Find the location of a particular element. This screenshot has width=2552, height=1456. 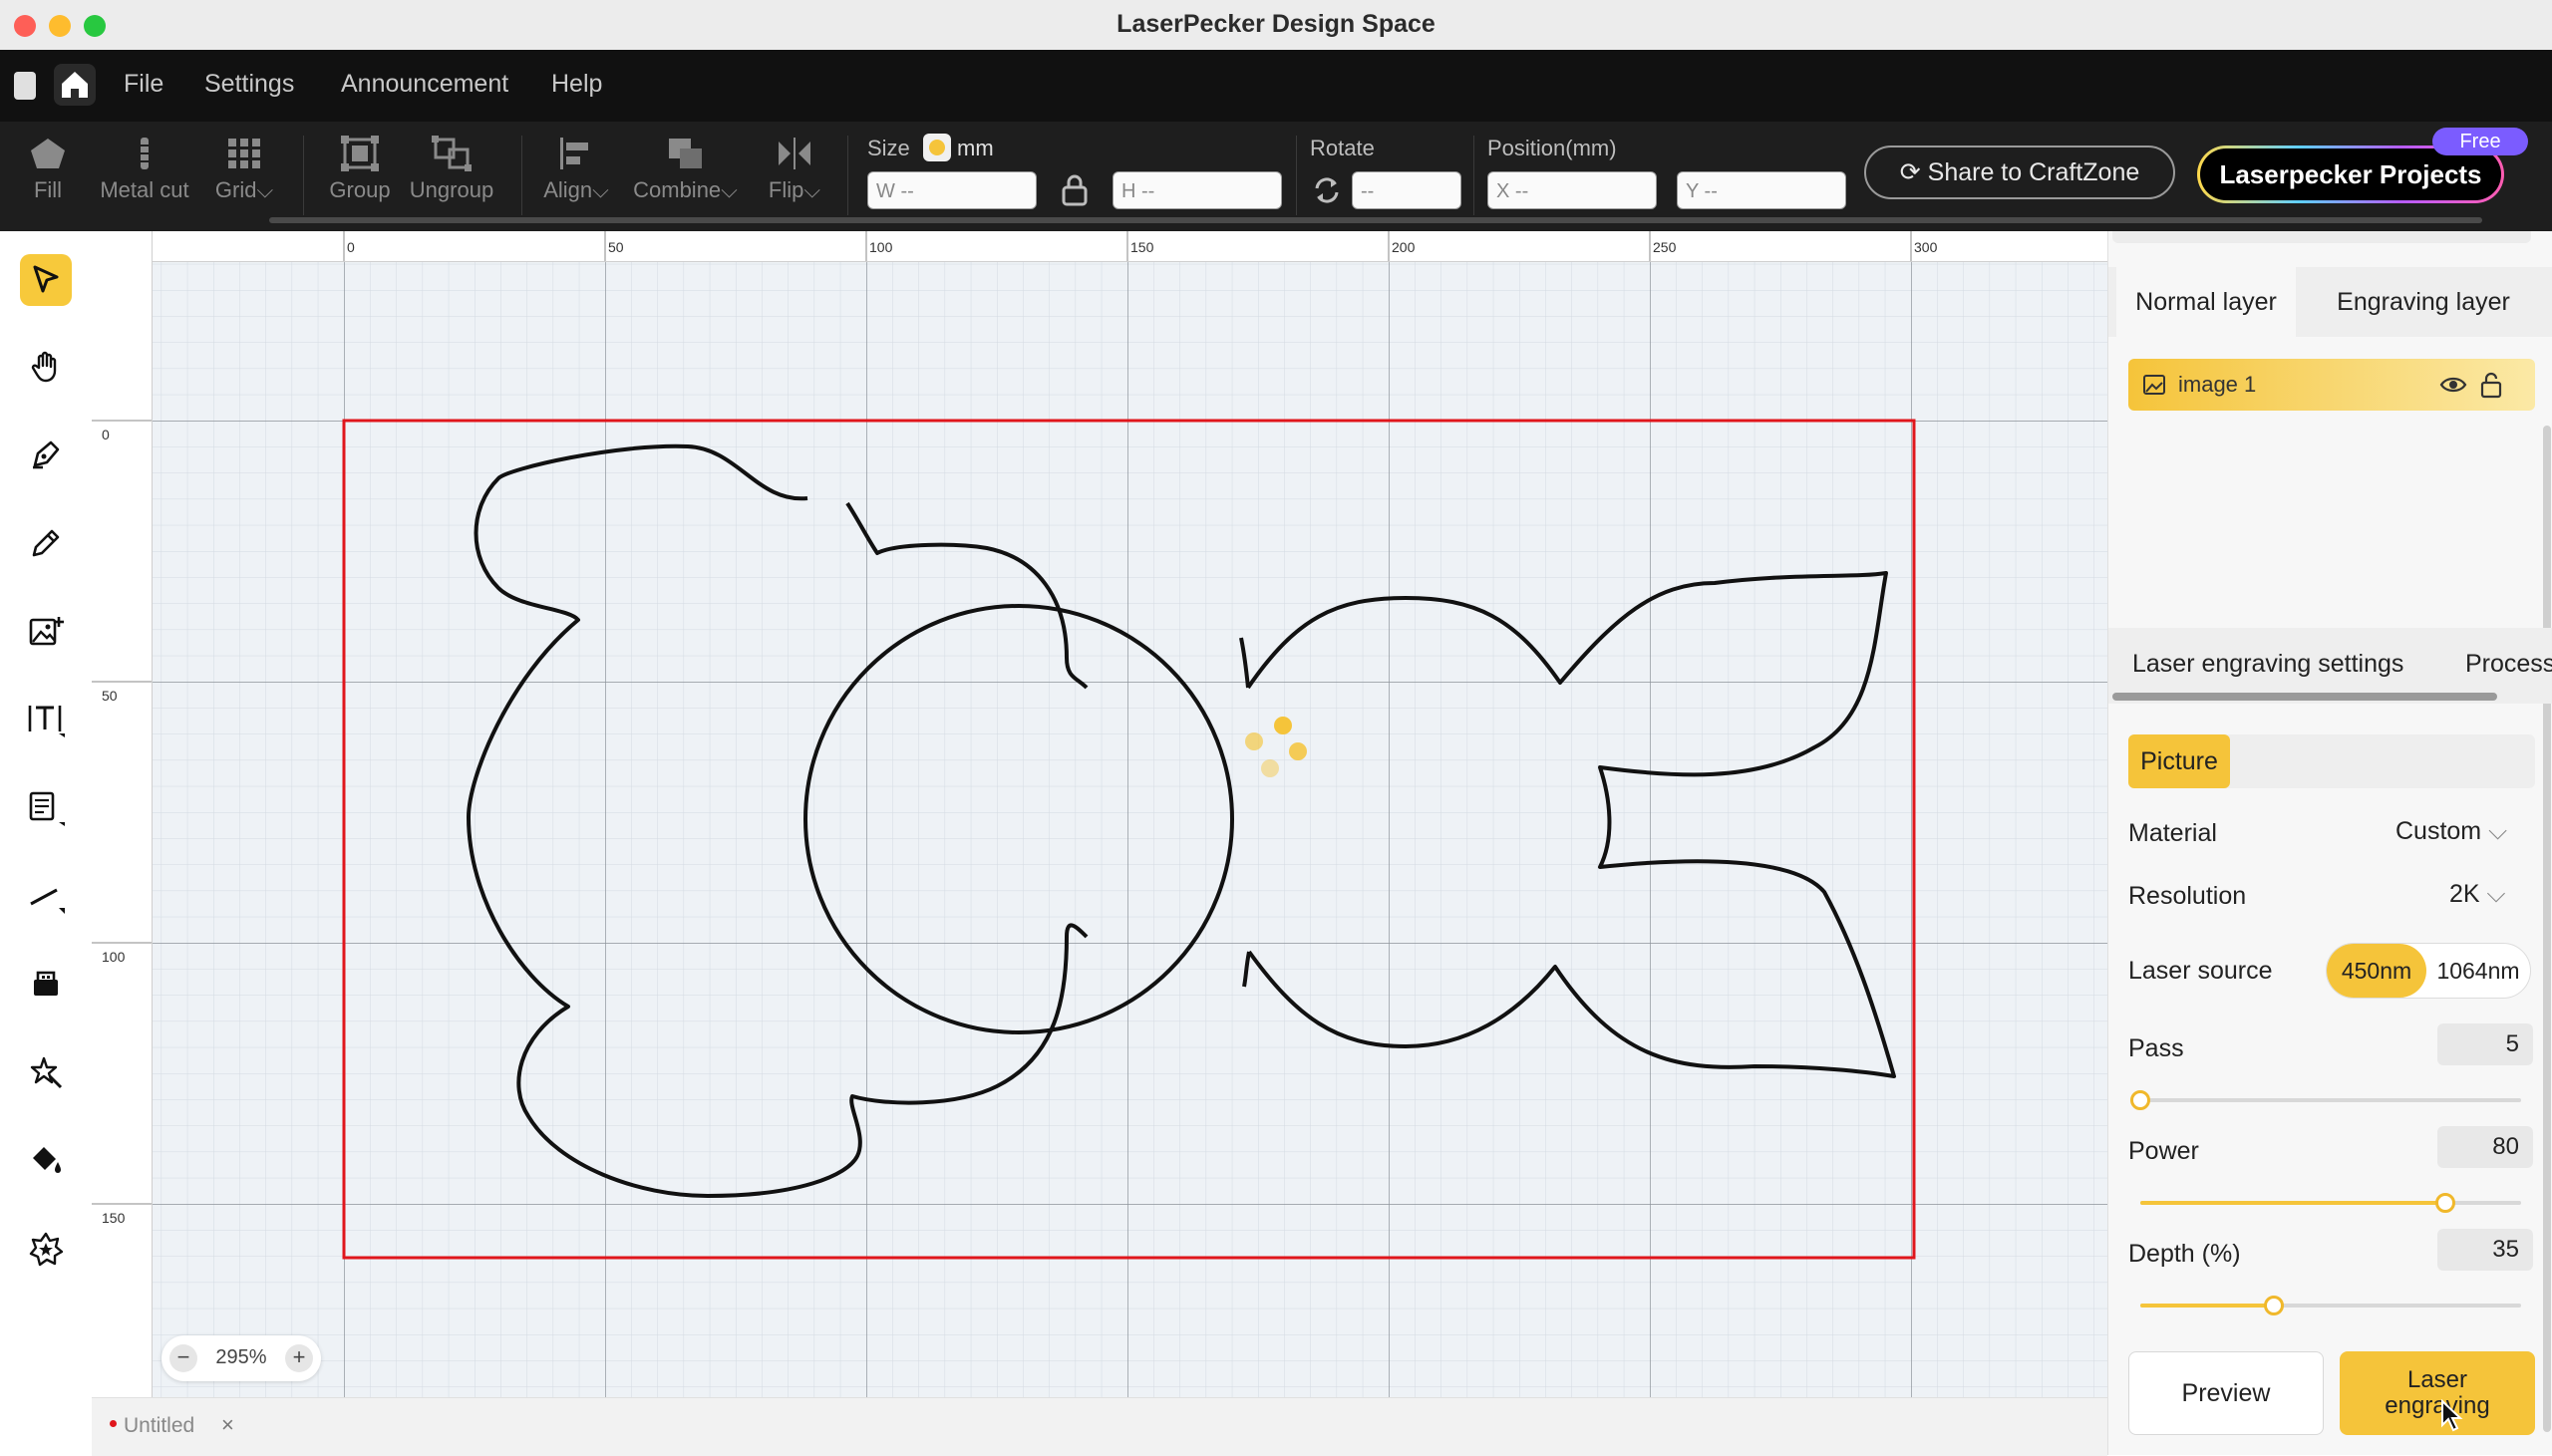

home-icon is located at coordinates (75, 85).